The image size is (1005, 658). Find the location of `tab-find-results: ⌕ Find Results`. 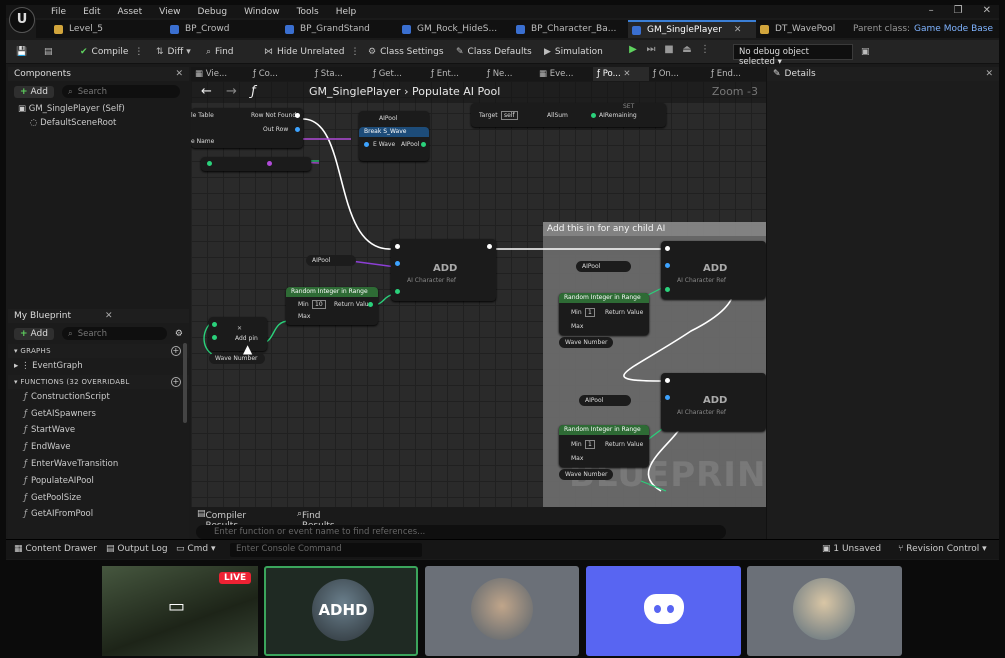

tab-find-results: ⌕ Find Results is located at coordinates (316, 520).